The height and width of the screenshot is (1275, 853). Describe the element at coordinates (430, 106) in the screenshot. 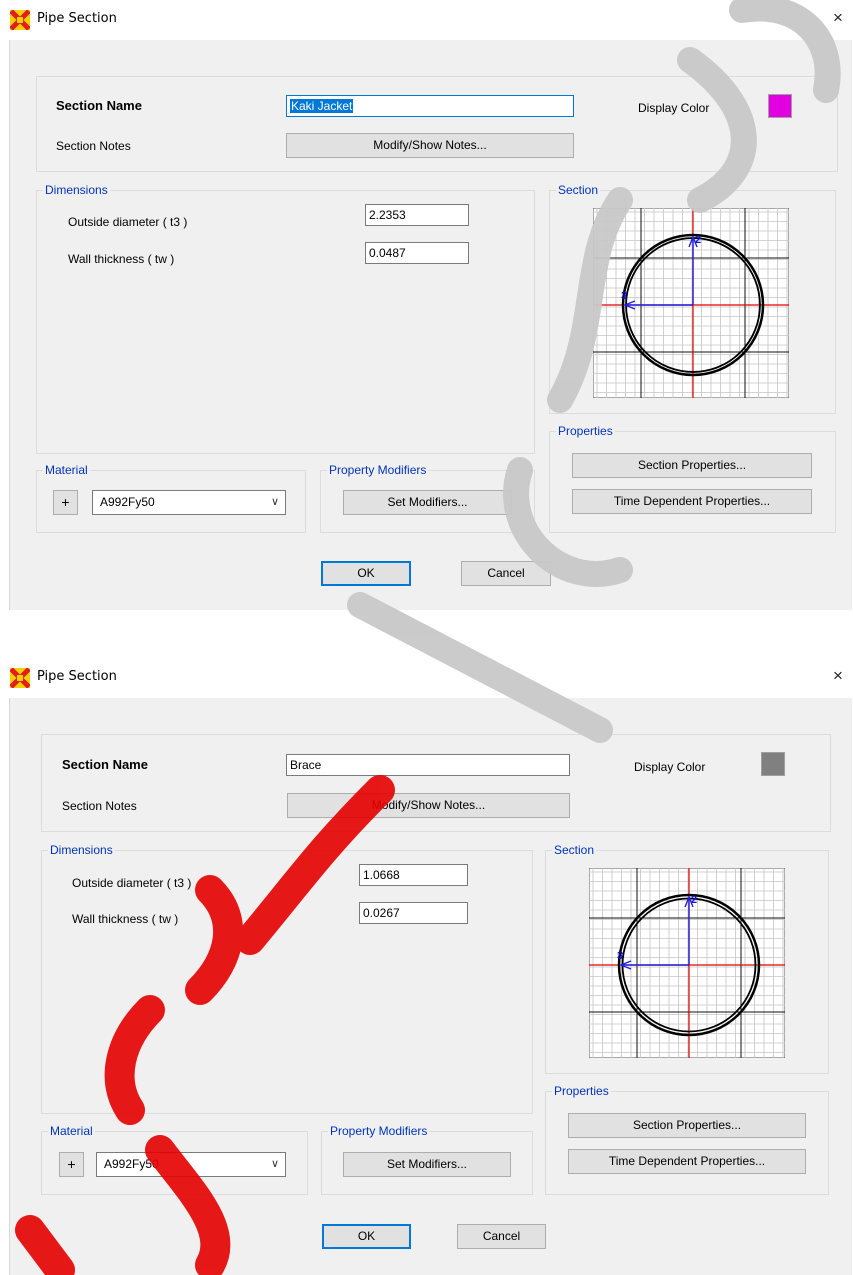

I see `section-name-input: Kaki Jacket` at that location.